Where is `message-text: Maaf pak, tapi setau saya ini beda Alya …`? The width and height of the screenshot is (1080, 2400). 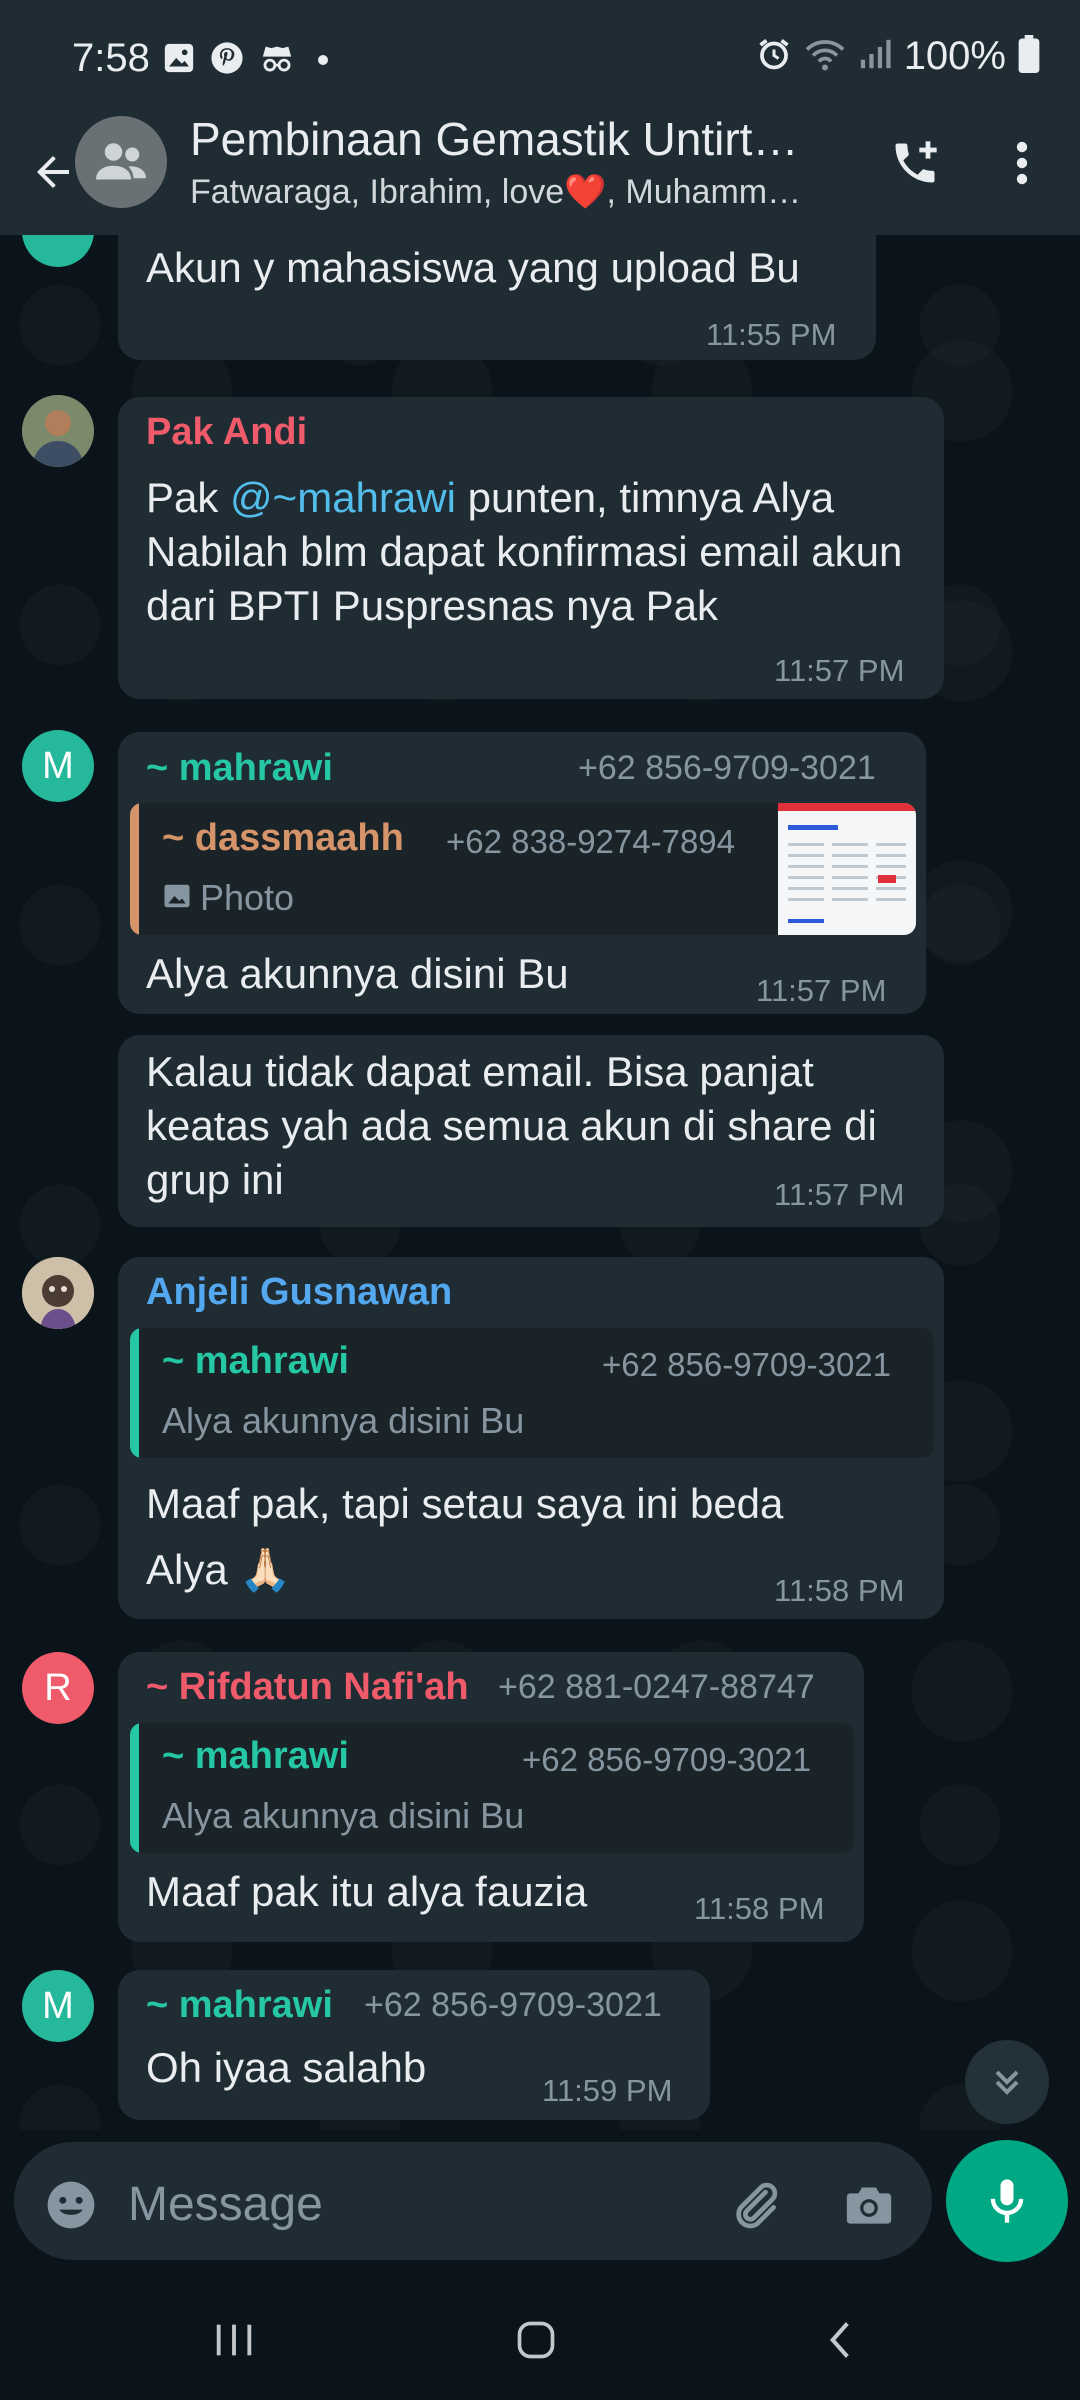 message-text: Maaf pak, tapi setau saya ini beda Alya … is located at coordinates (465, 1536).